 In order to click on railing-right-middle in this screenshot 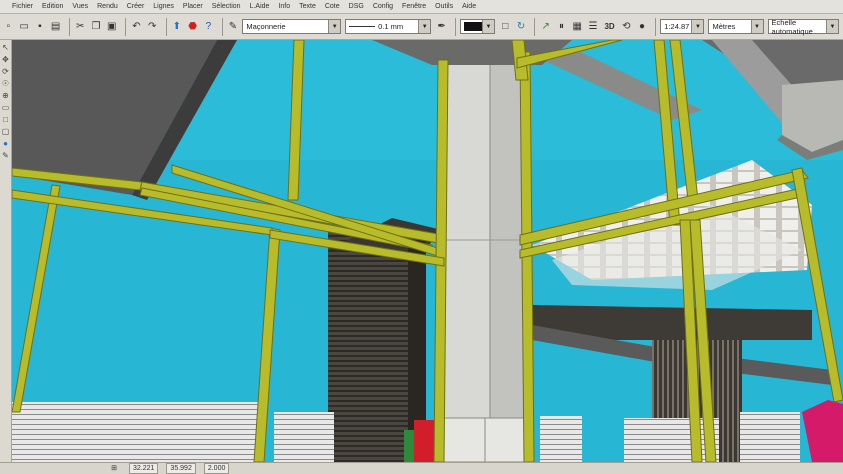, I will do `click(561, 439)`.